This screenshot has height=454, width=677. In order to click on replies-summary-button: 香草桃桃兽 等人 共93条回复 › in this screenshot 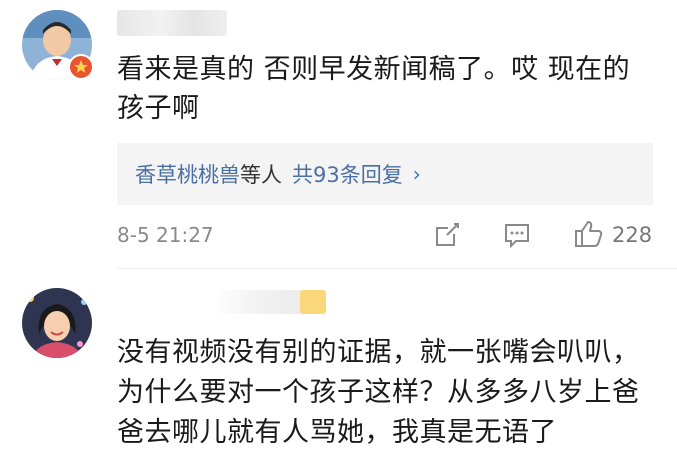, I will do `click(385, 174)`.